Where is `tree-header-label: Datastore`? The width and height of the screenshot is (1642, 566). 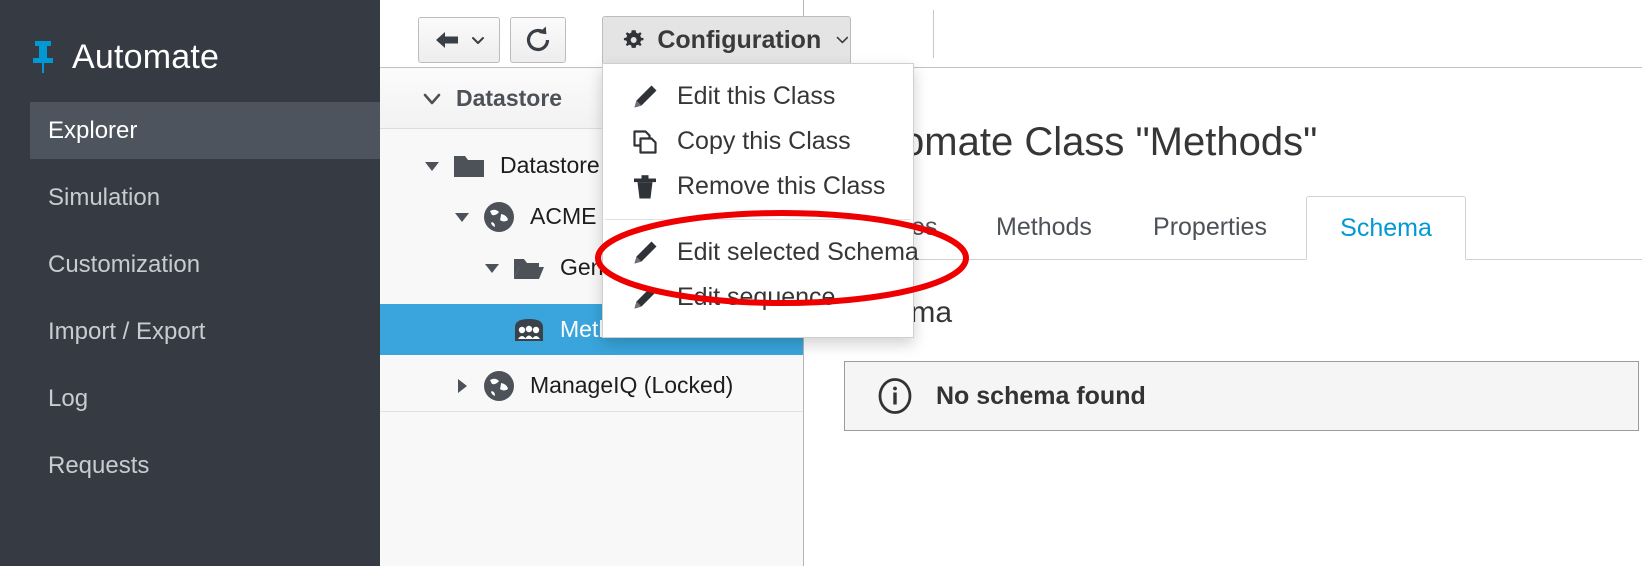 tree-header-label: Datastore is located at coordinates (509, 98).